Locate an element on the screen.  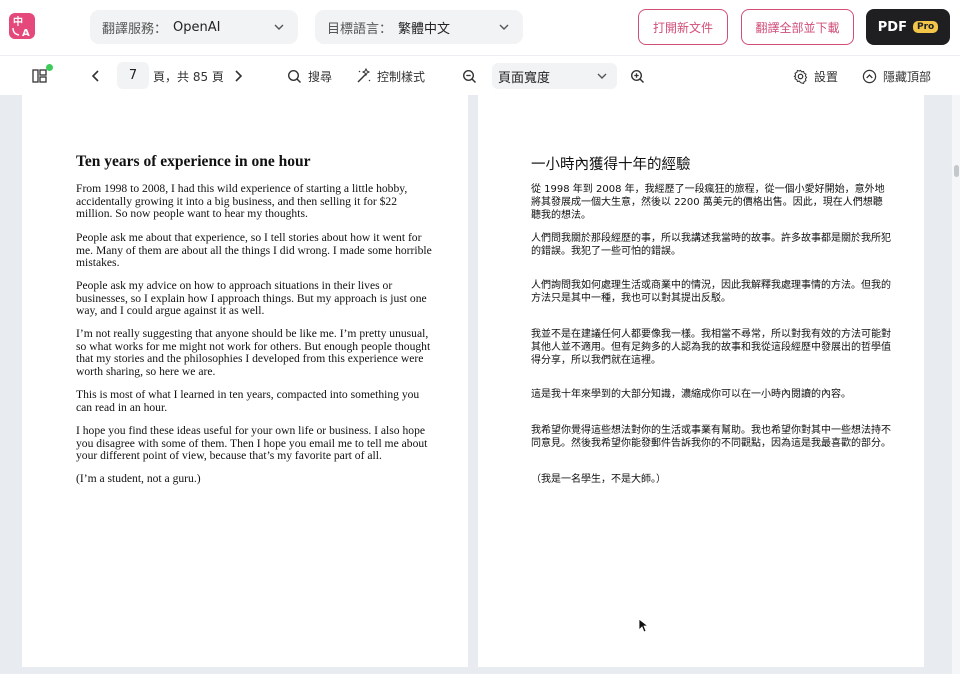
chevron-left-icon is located at coordinates (95, 76).